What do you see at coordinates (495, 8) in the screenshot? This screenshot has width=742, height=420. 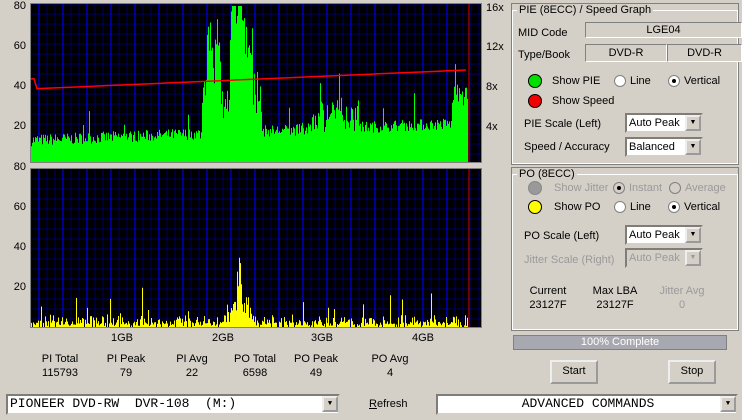 I see `speed-tick: 16x` at bounding box center [495, 8].